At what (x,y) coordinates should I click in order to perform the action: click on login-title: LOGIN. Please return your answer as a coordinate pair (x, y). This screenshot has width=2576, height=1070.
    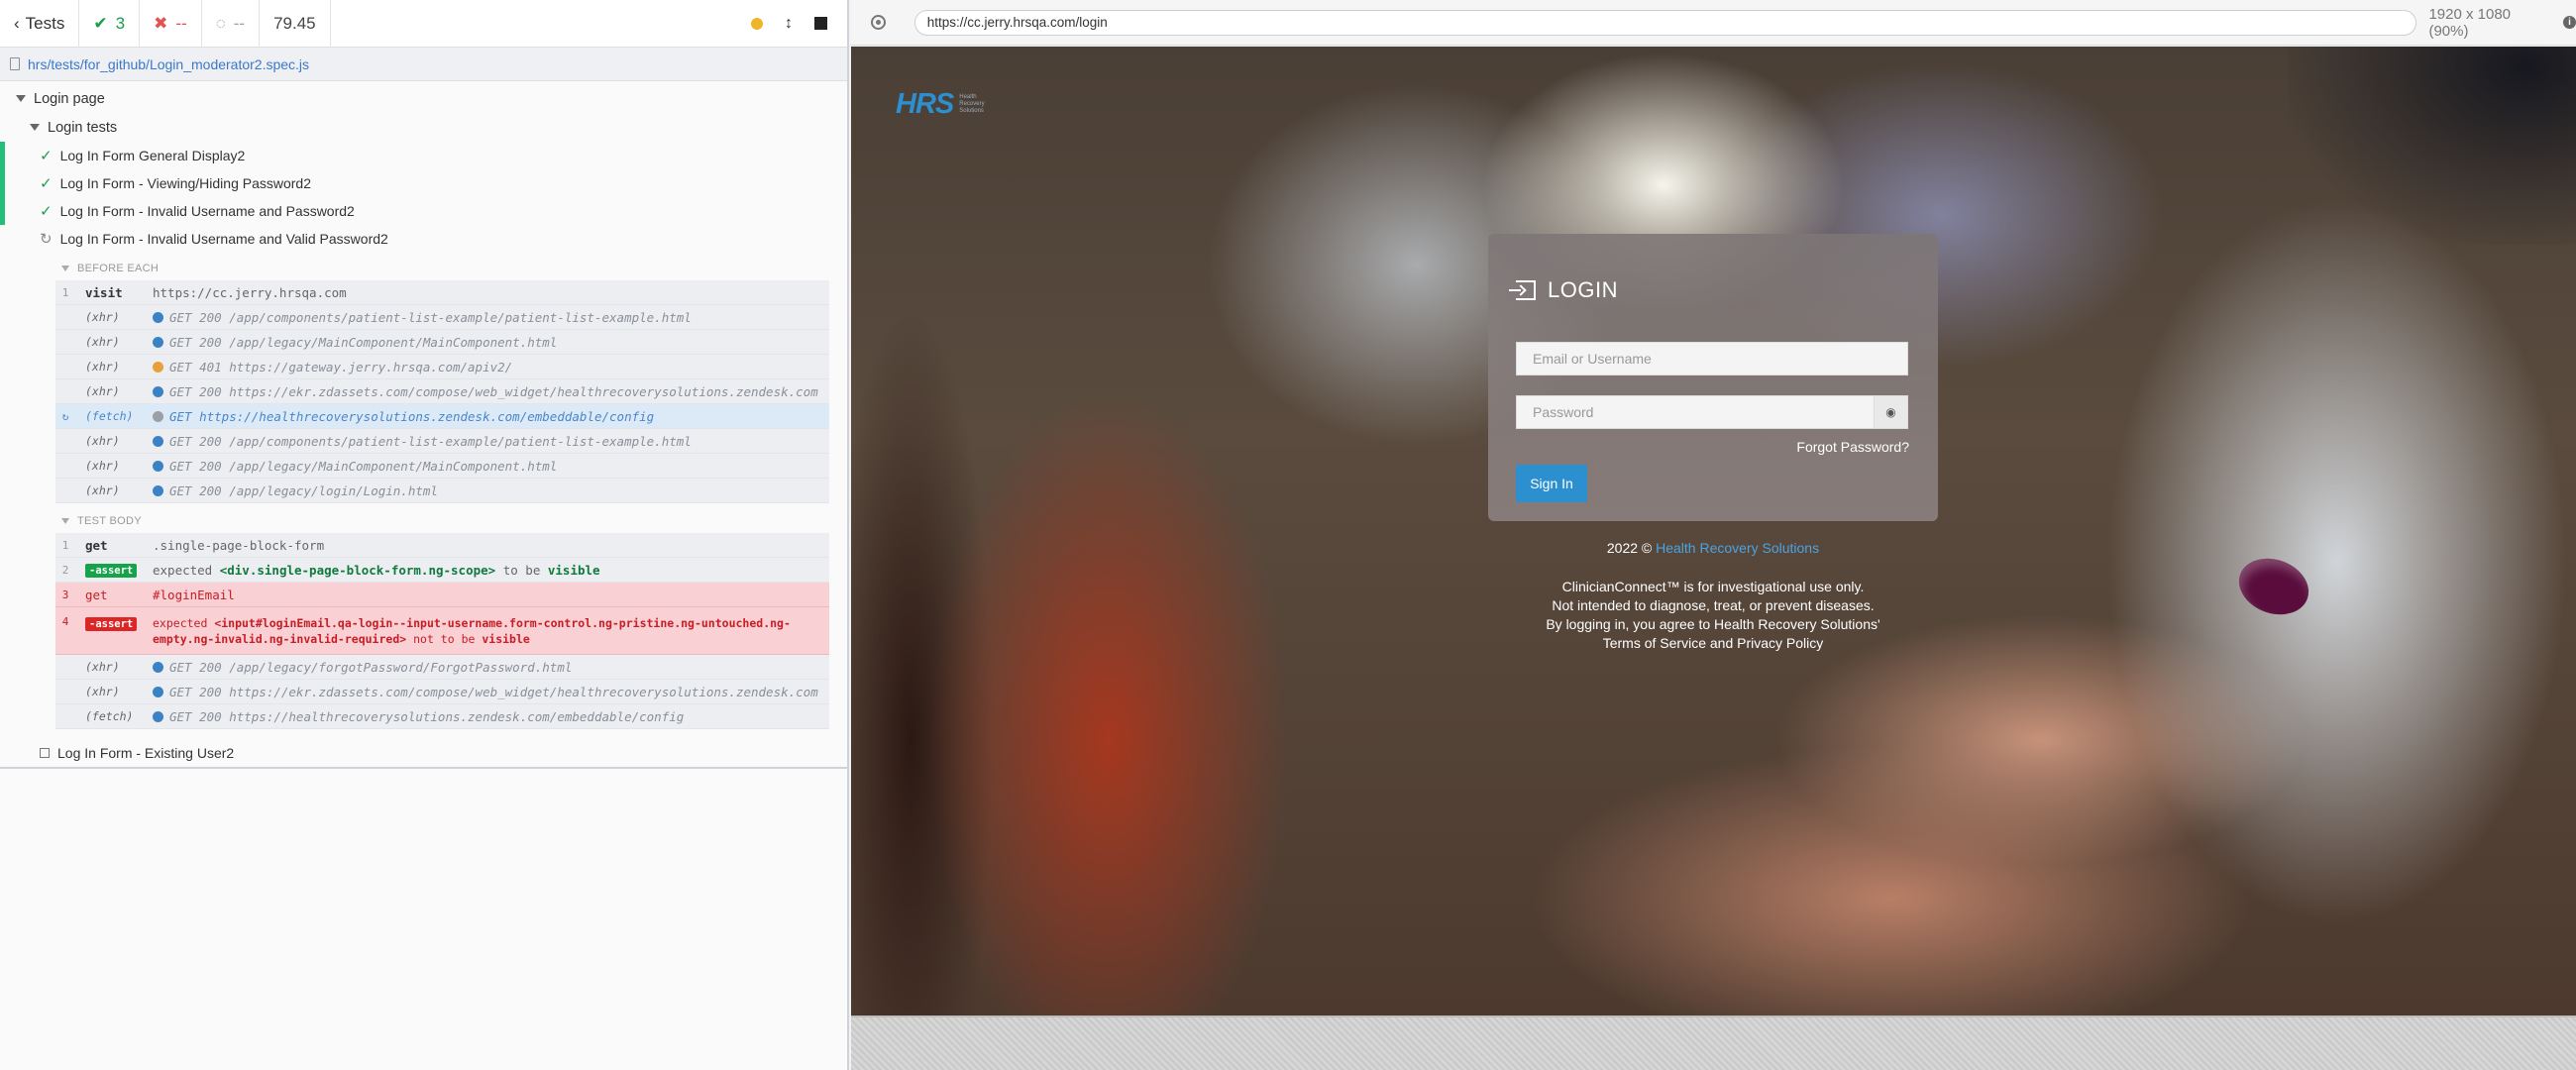
    Looking at the image, I should click on (1564, 290).